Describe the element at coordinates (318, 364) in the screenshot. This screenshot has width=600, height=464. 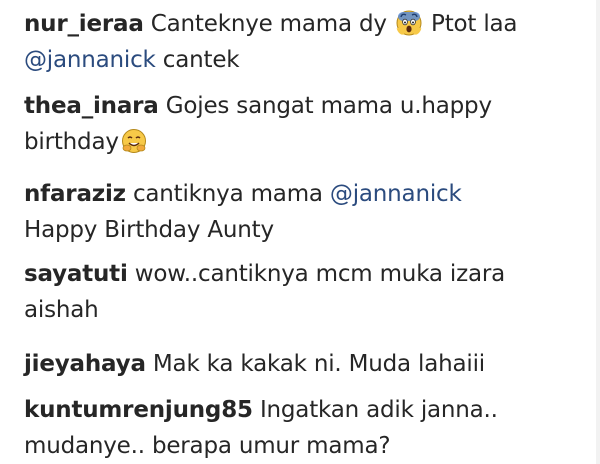
I see `comment-text: Mak ka kakak ni. Muda lahaiii` at that location.